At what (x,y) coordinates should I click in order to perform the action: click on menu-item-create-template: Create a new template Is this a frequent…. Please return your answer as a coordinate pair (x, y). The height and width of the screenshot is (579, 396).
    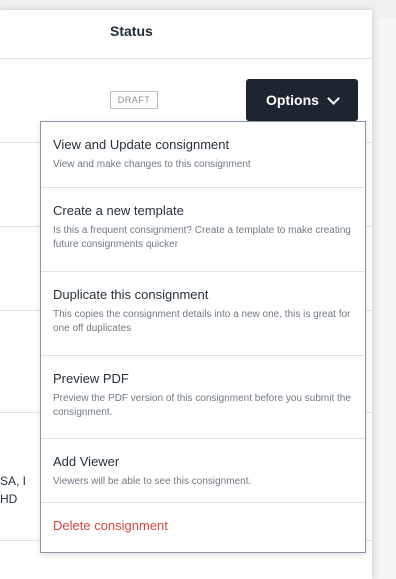
    Looking at the image, I should click on (203, 230).